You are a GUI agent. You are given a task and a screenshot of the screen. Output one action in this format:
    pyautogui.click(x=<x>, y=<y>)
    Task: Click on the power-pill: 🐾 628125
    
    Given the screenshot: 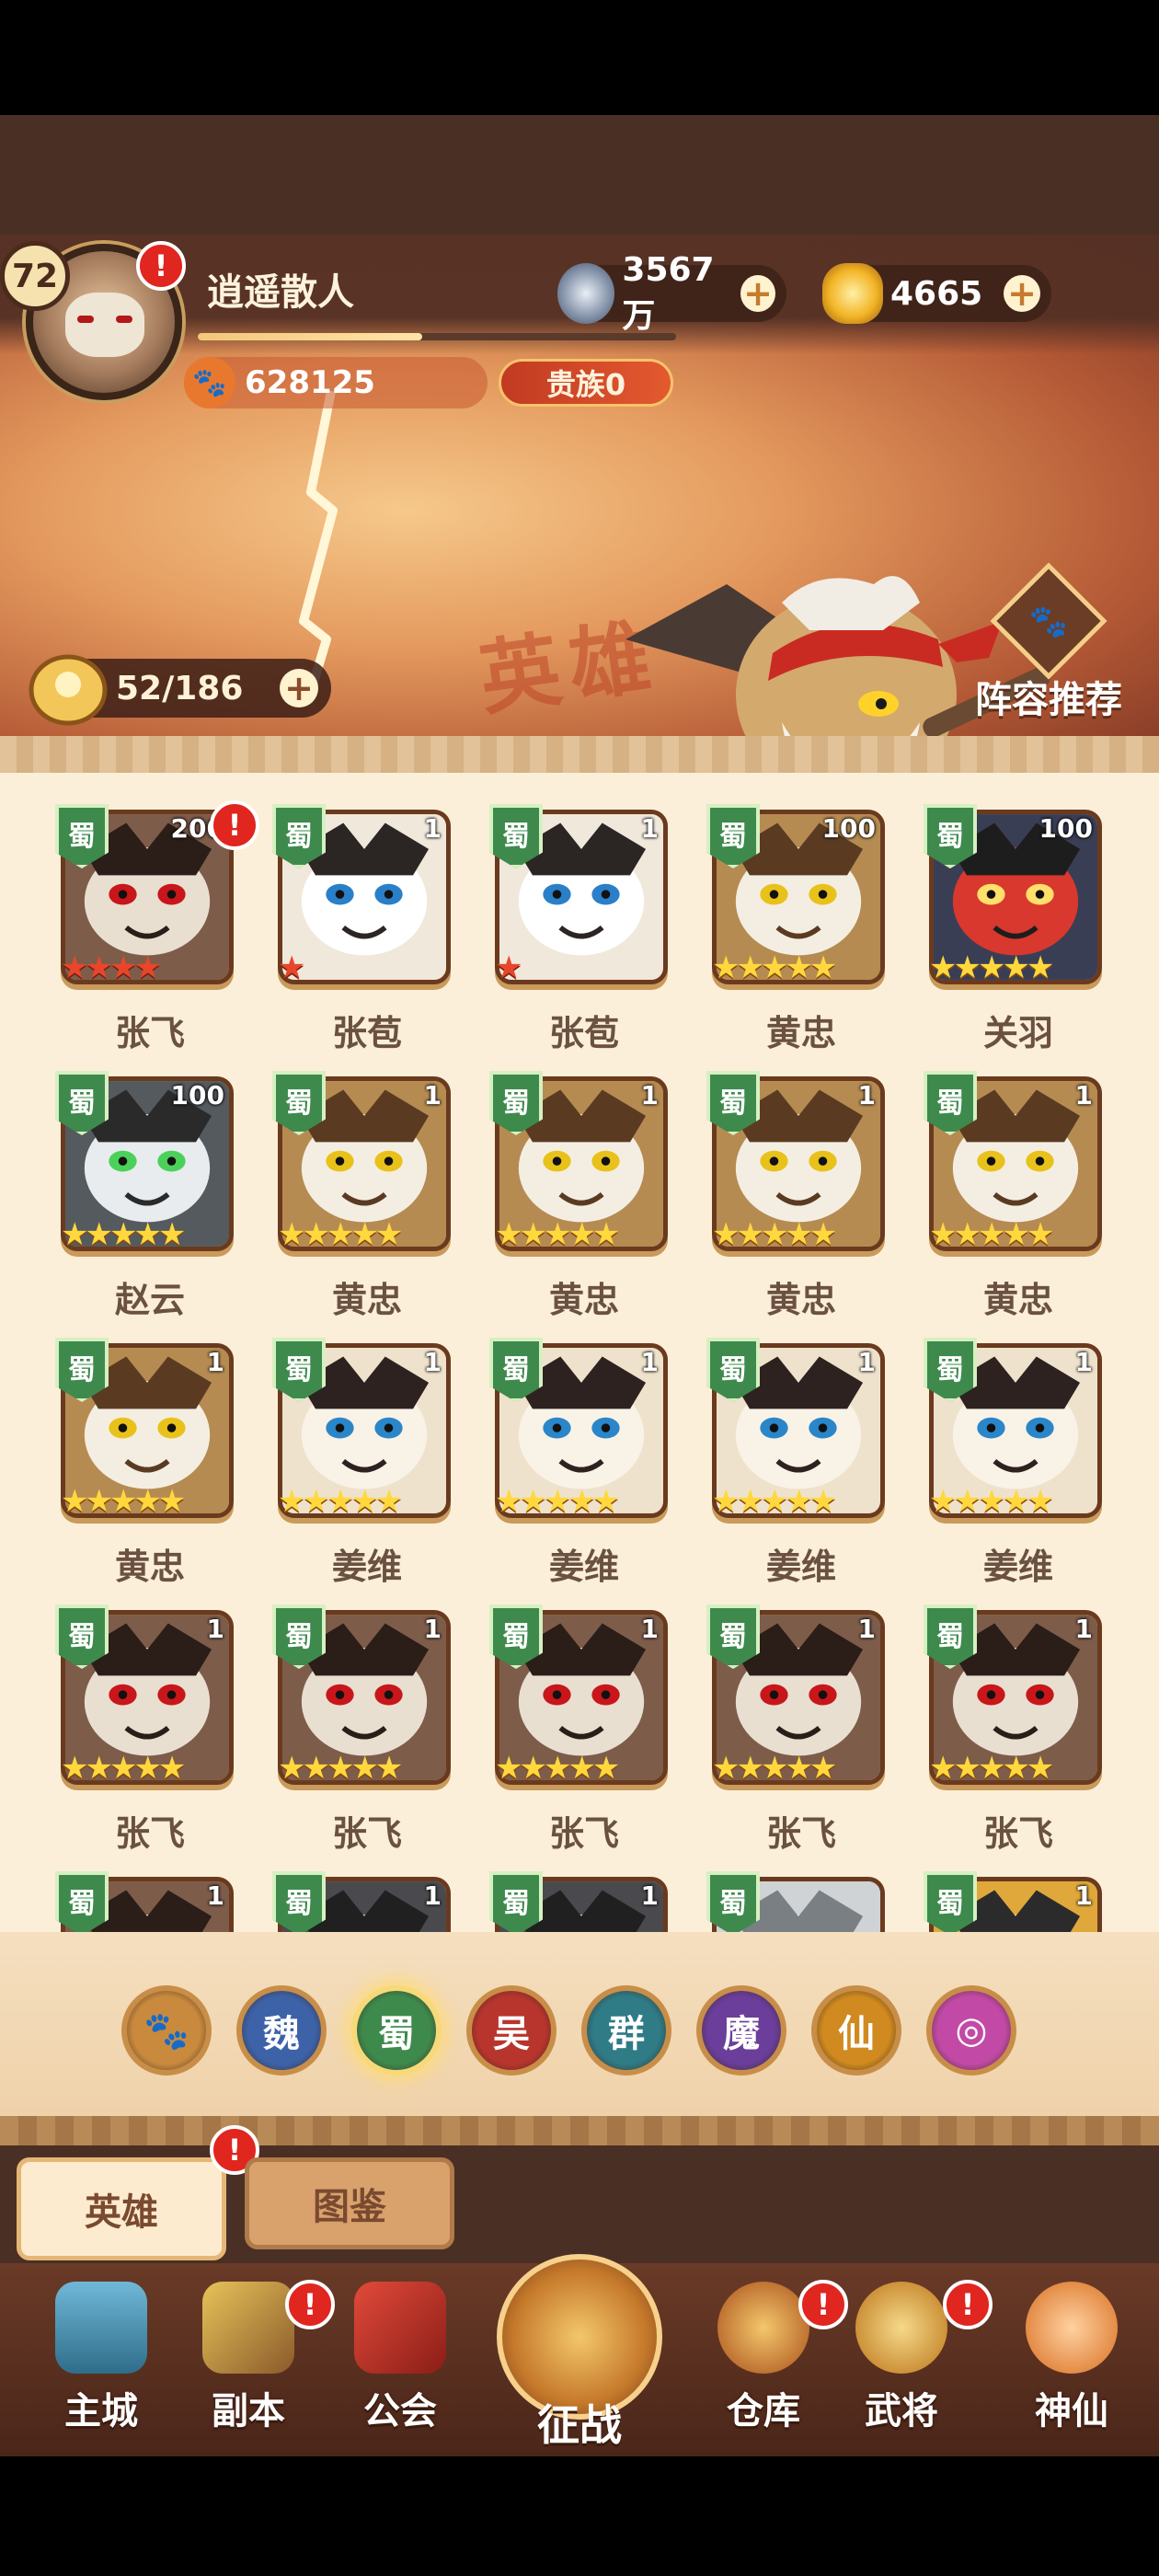 What is the action you would take?
    pyautogui.click(x=336, y=382)
    